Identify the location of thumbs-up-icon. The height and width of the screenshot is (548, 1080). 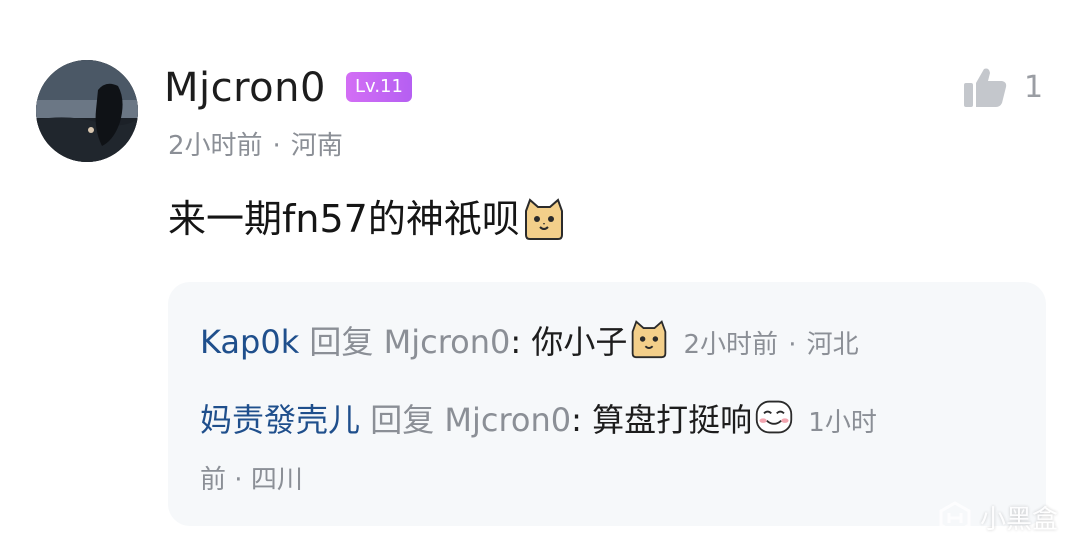
(985, 87).